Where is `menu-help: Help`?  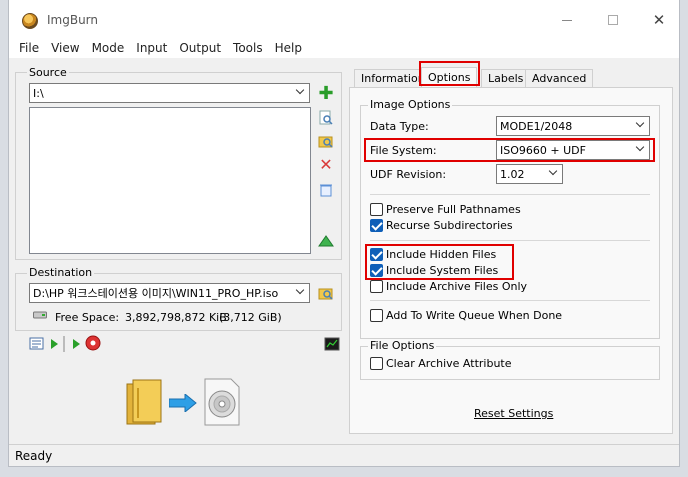
menu-help: Help is located at coordinates (288, 48).